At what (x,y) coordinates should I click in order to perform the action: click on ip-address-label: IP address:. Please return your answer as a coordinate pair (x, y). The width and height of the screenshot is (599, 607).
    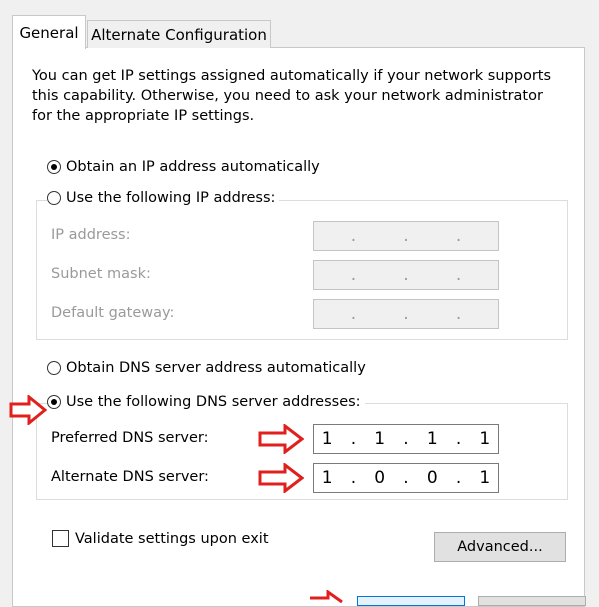
    Looking at the image, I should click on (91, 235).